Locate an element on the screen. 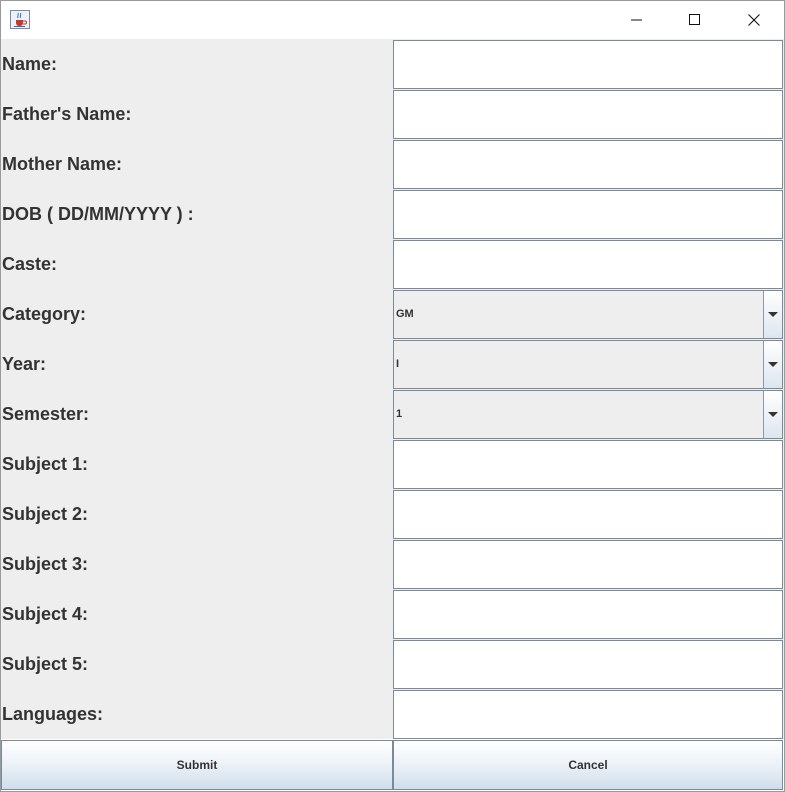 Image resolution: width=785 pixels, height=792 pixels. subject-5-field is located at coordinates (588, 664).